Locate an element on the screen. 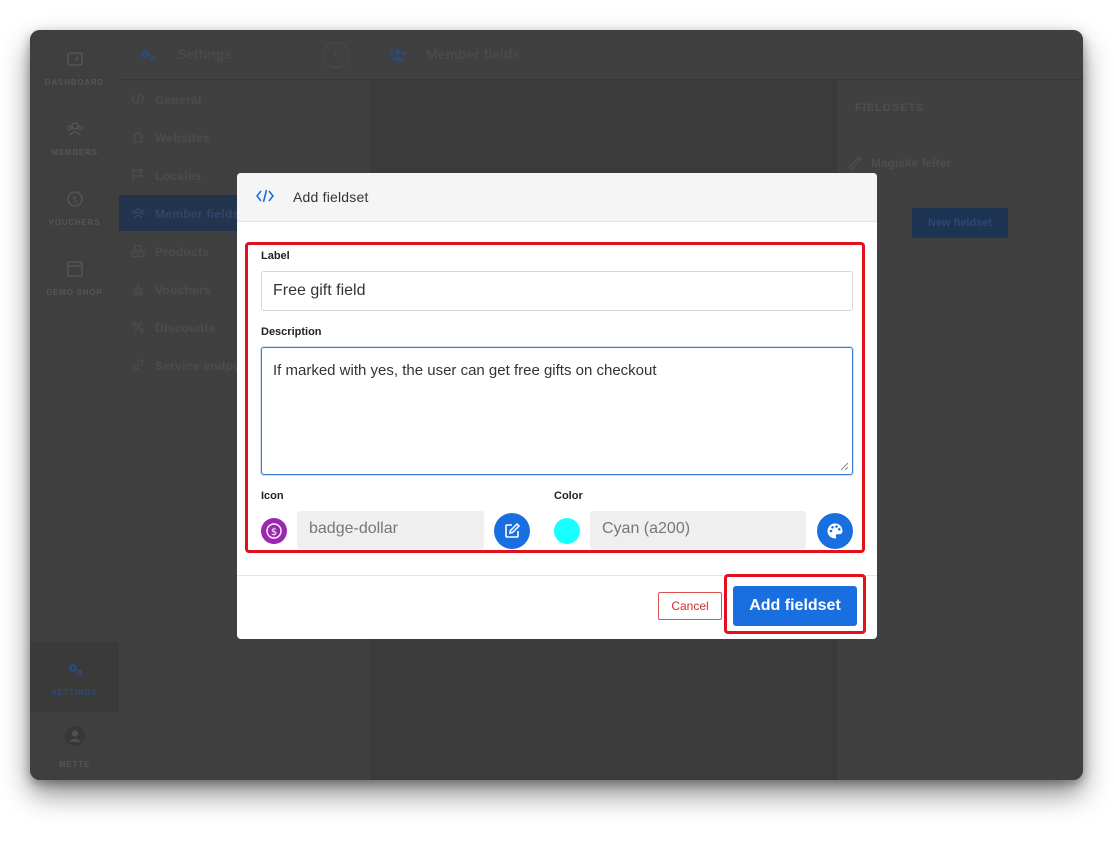  rail-item-settings: SETTINGS is located at coordinates (74, 677).